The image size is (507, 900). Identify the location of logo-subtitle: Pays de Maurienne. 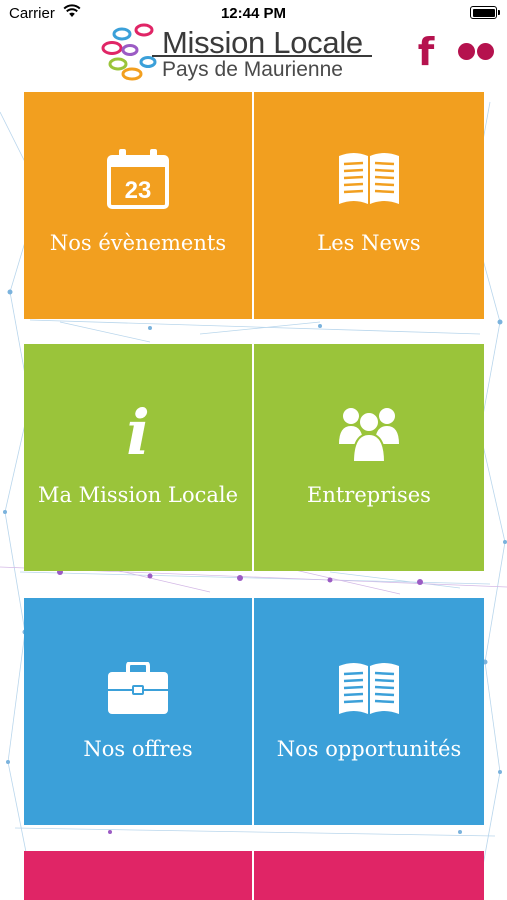
(252, 69).